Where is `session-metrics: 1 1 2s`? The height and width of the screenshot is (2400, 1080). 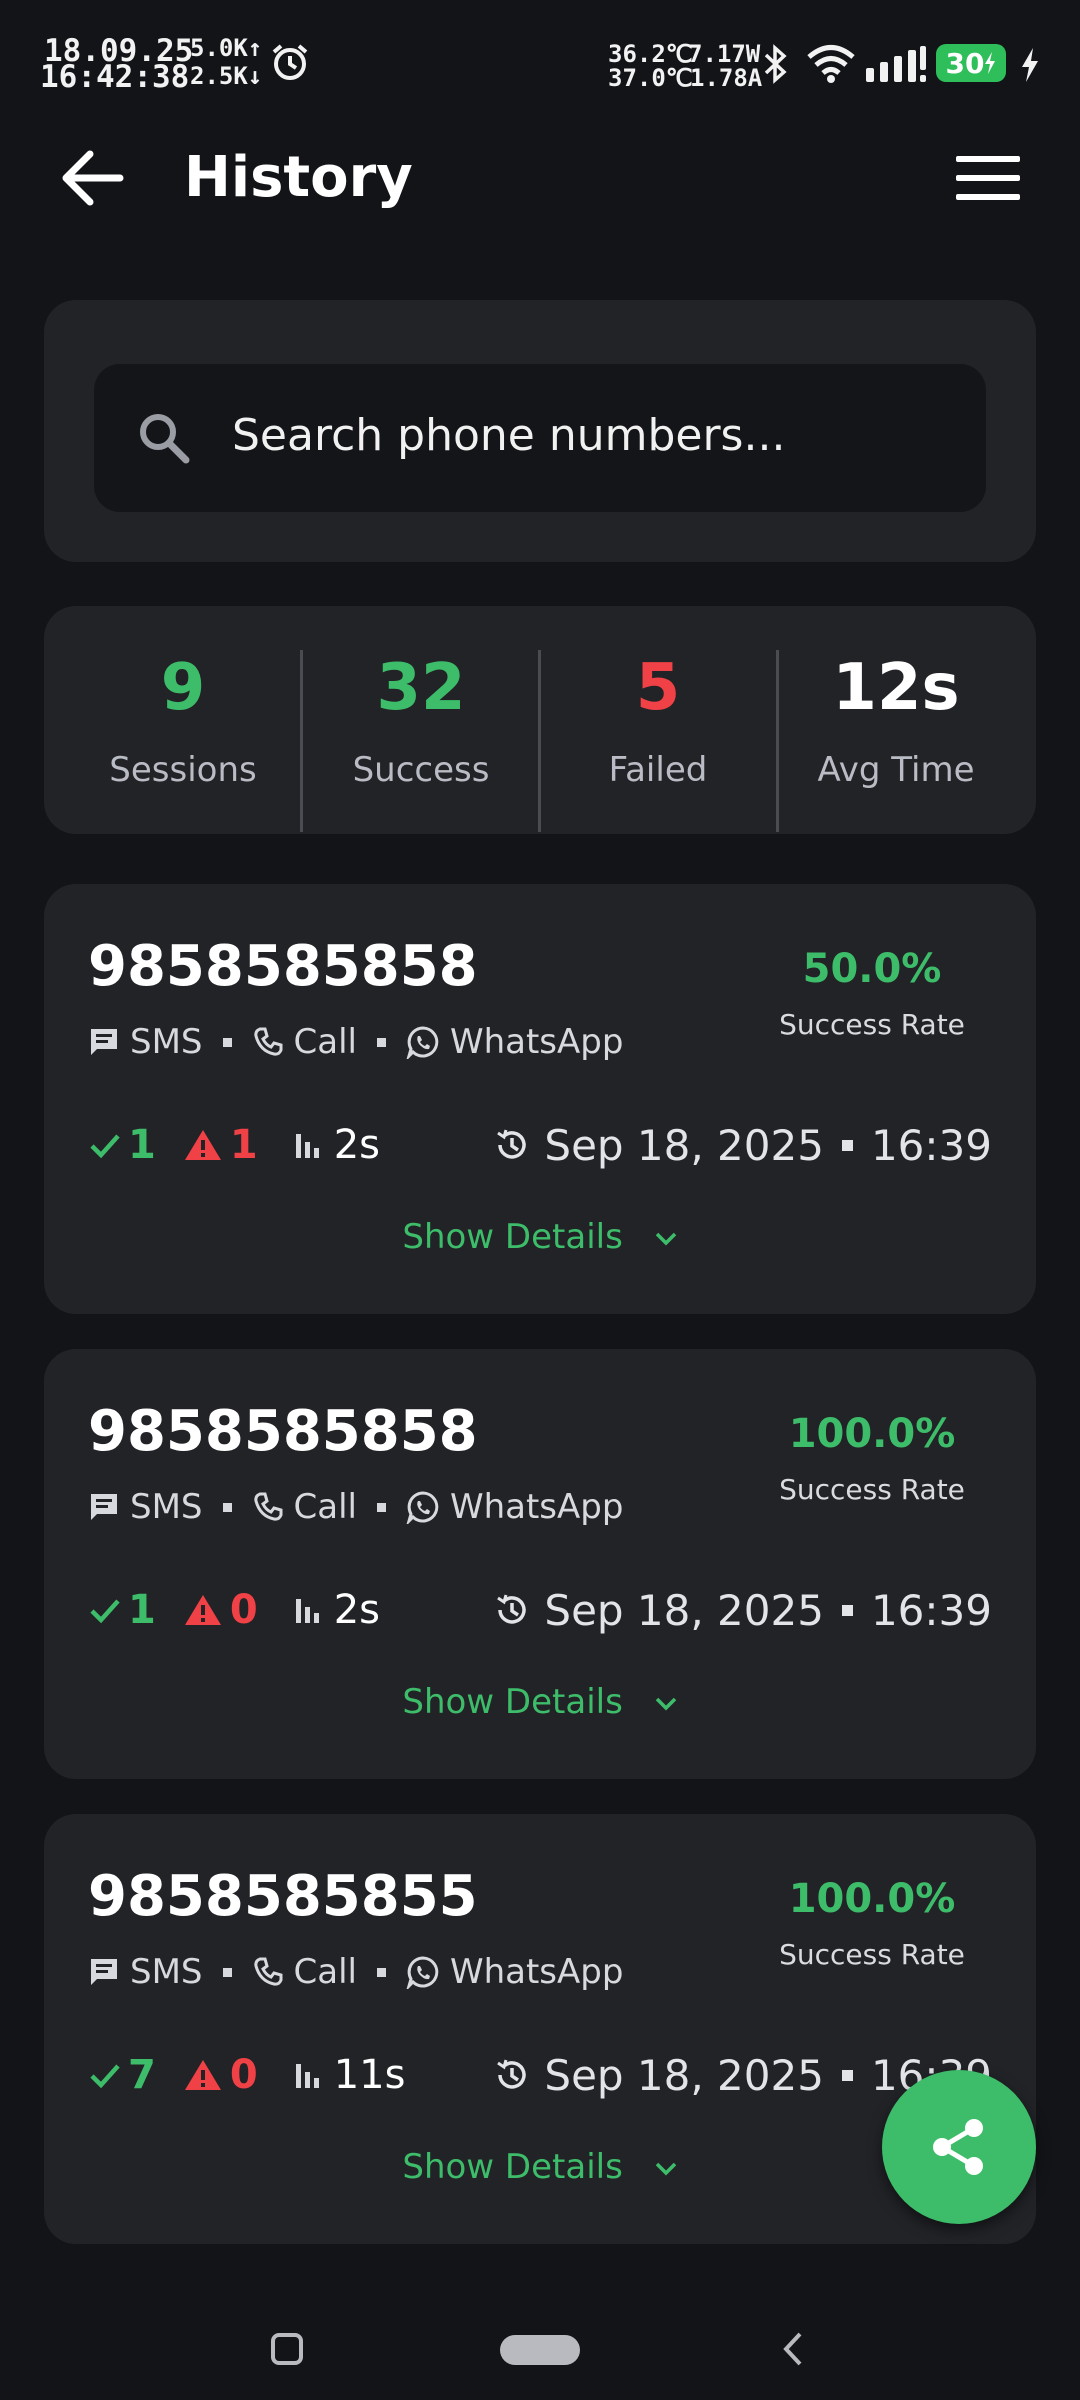
session-metrics: 1 1 2s is located at coordinates (234, 1145).